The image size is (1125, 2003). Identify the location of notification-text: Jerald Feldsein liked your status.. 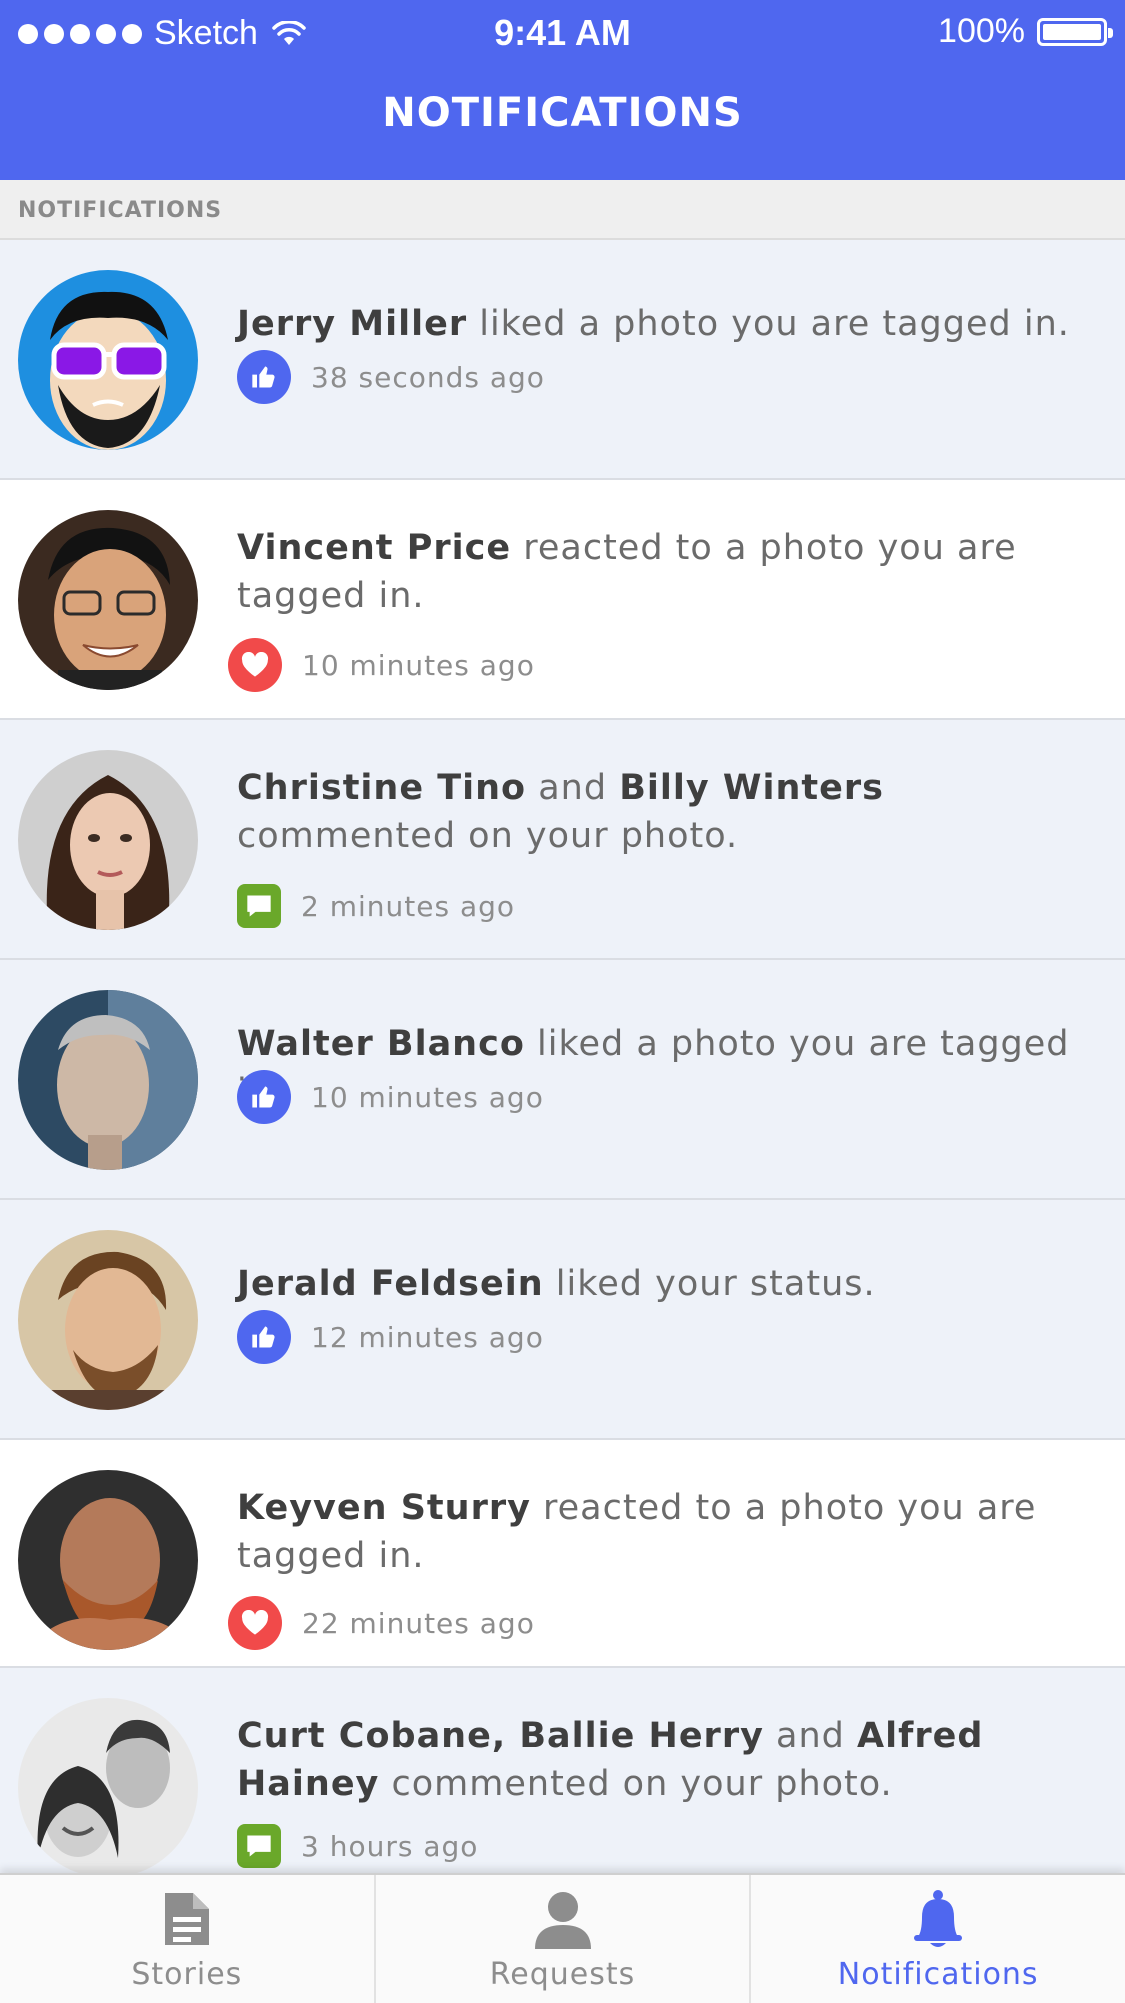
(556, 1284).